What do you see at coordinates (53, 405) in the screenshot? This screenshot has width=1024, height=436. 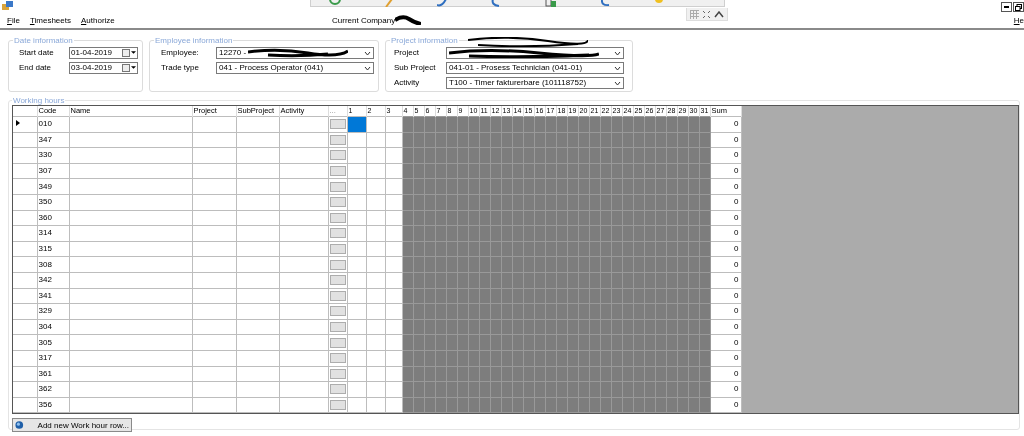 I see `table-cell: 356` at bounding box center [53, 405].